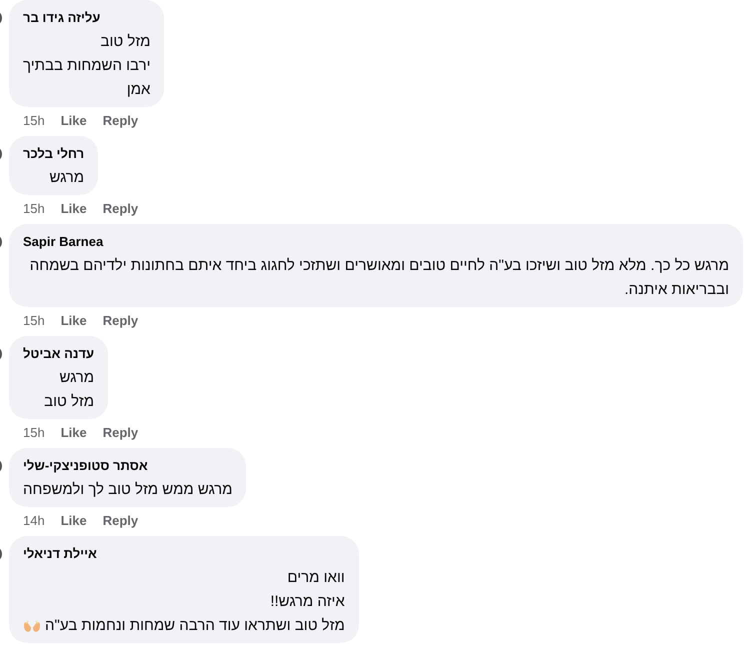 Image resolution: width=750 pixels, height=646 pixels. Describe the element at coordinates (376, 242) in the screenshot. I see `author-name: Sapir Barnea` at that location.